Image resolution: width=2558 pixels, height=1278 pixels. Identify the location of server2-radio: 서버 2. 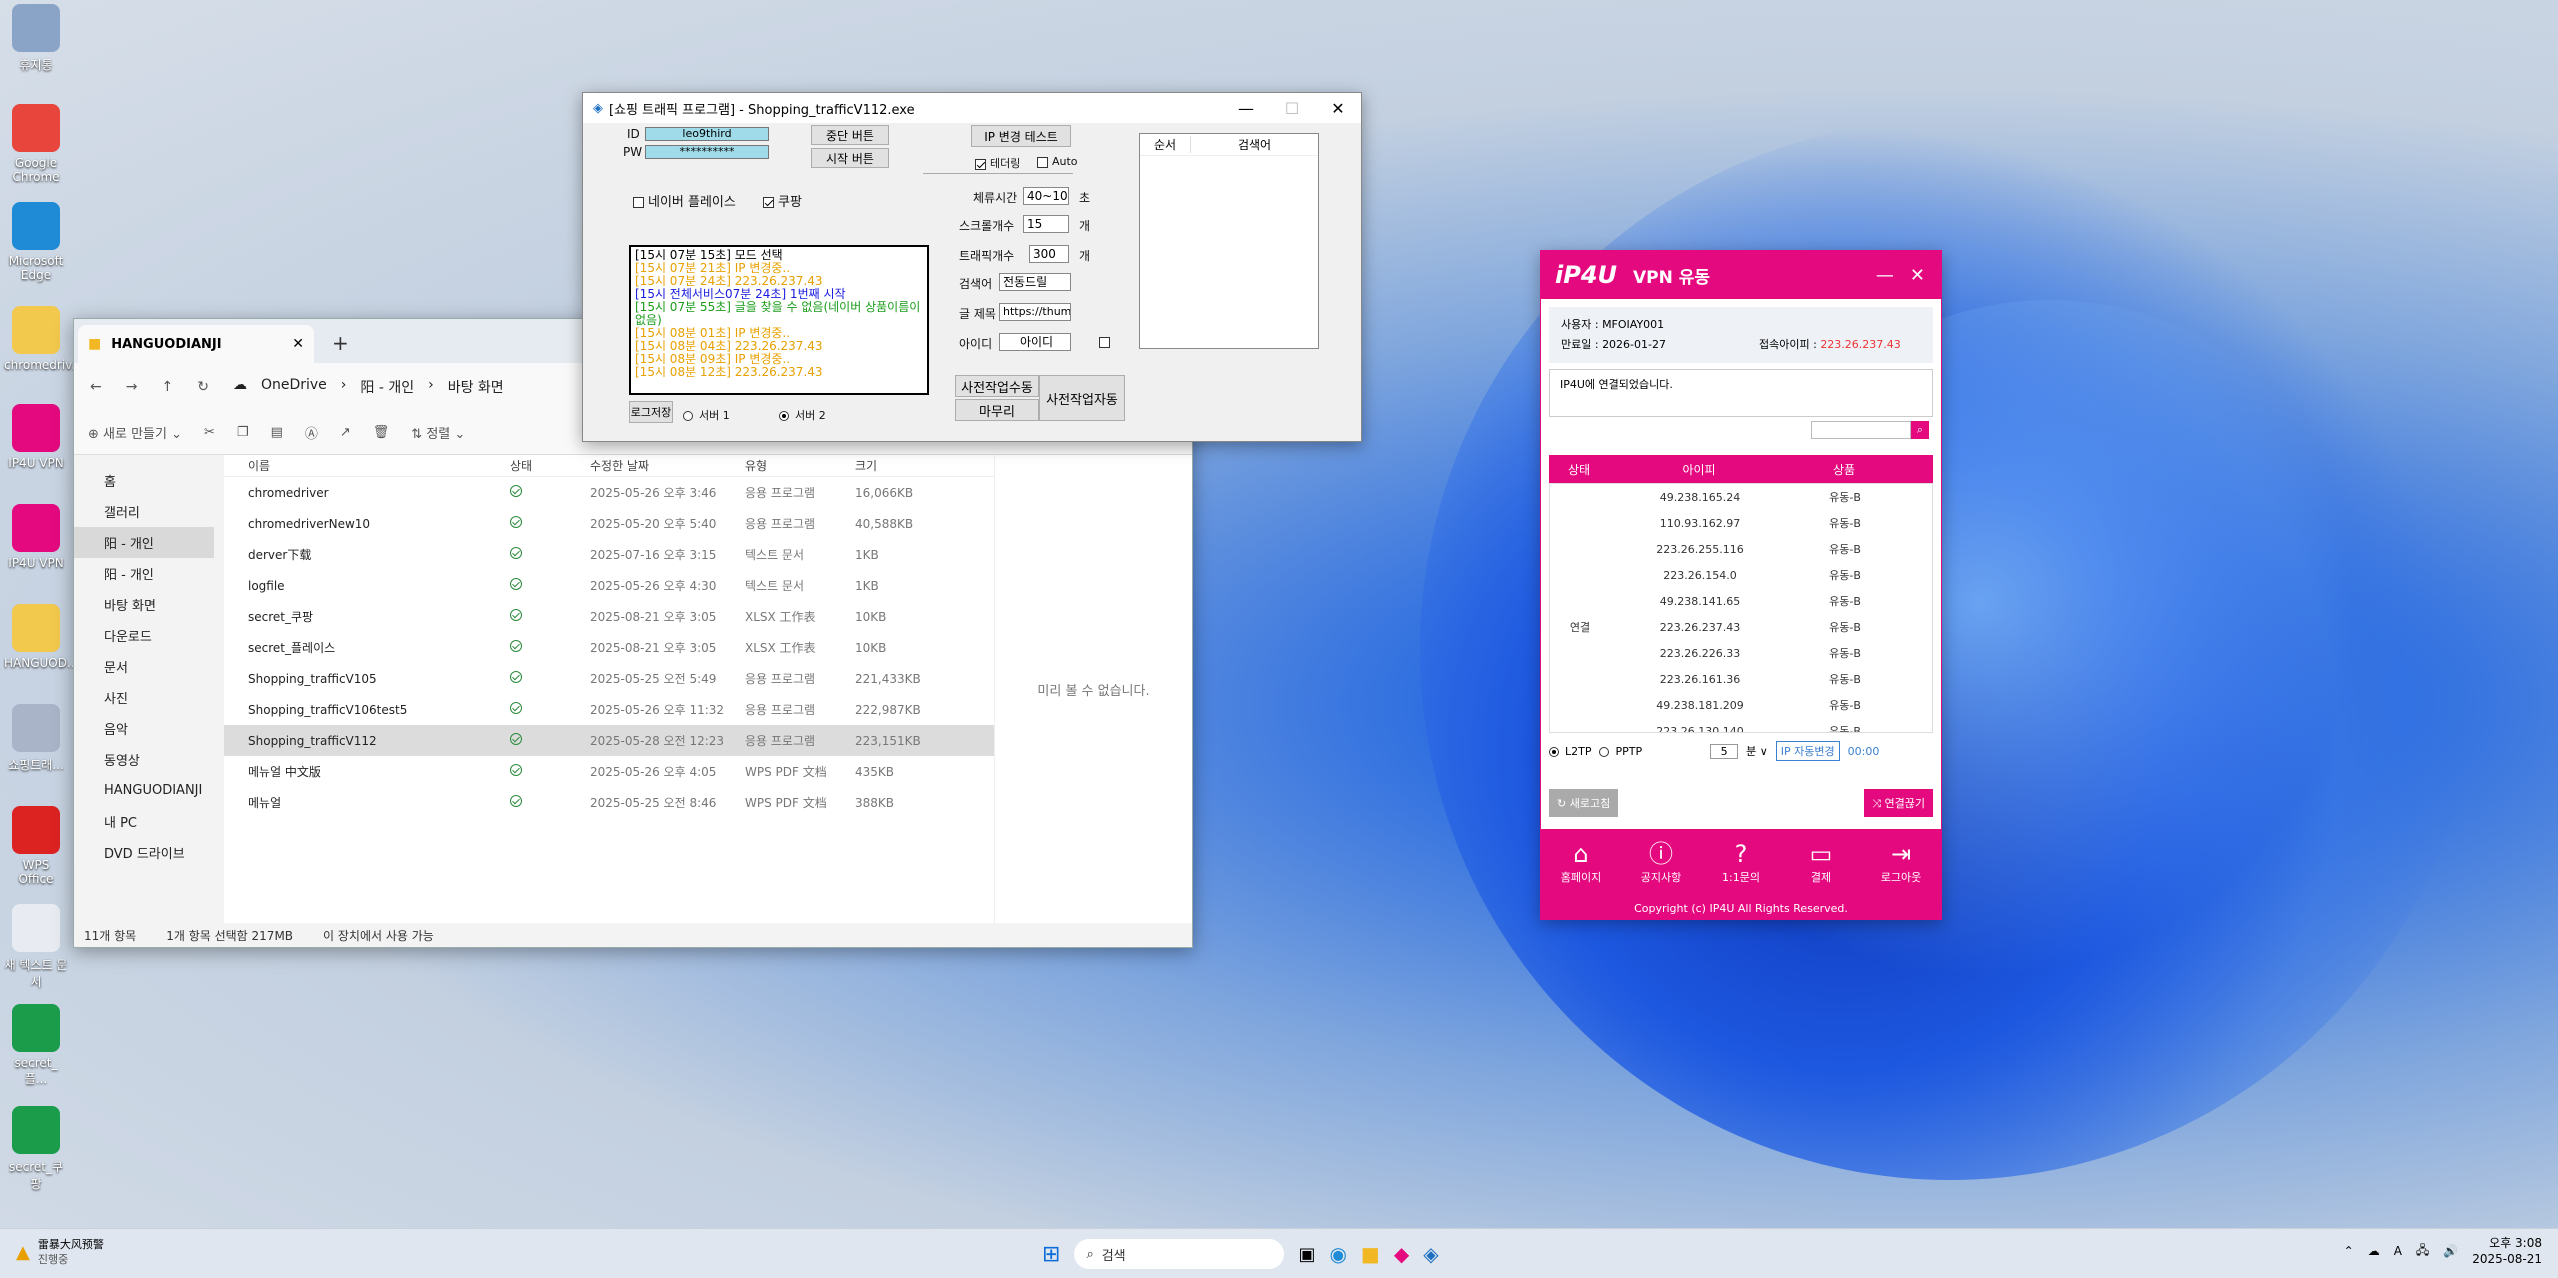
(802, 415).